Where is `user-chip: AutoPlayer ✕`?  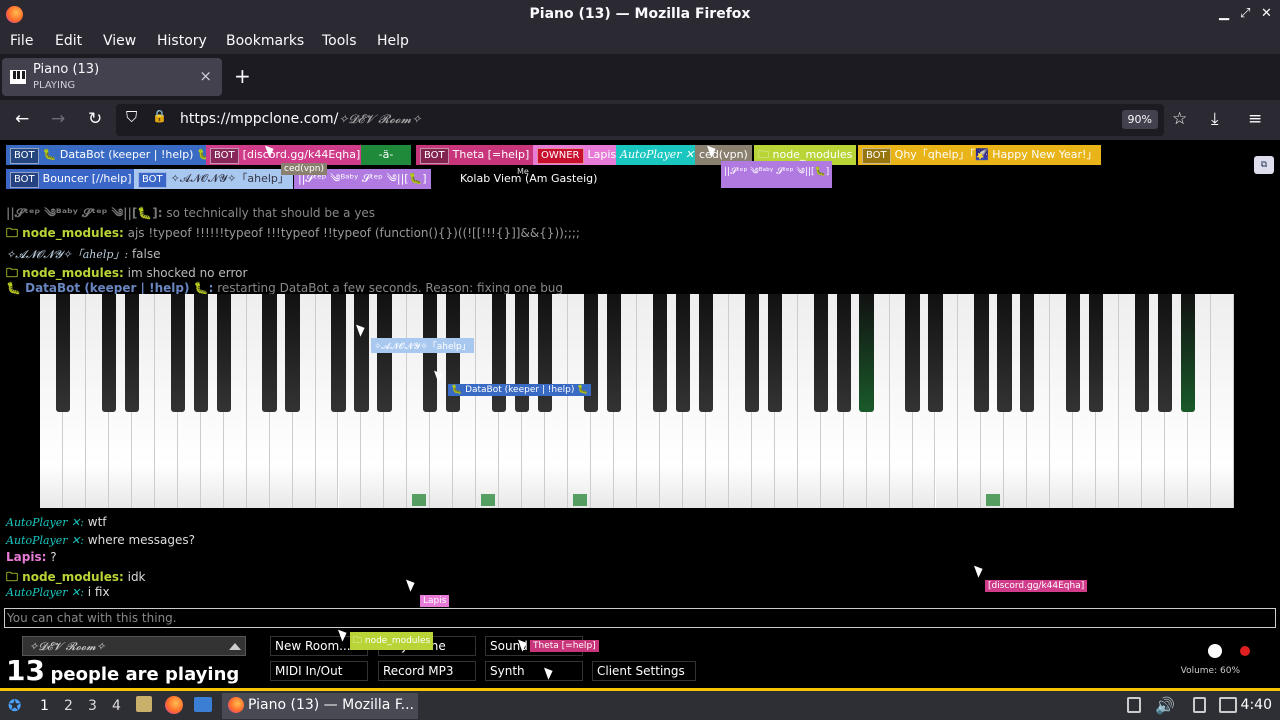
user-chip: AutoPlayer ✕ is located at coordinates (657, 155).